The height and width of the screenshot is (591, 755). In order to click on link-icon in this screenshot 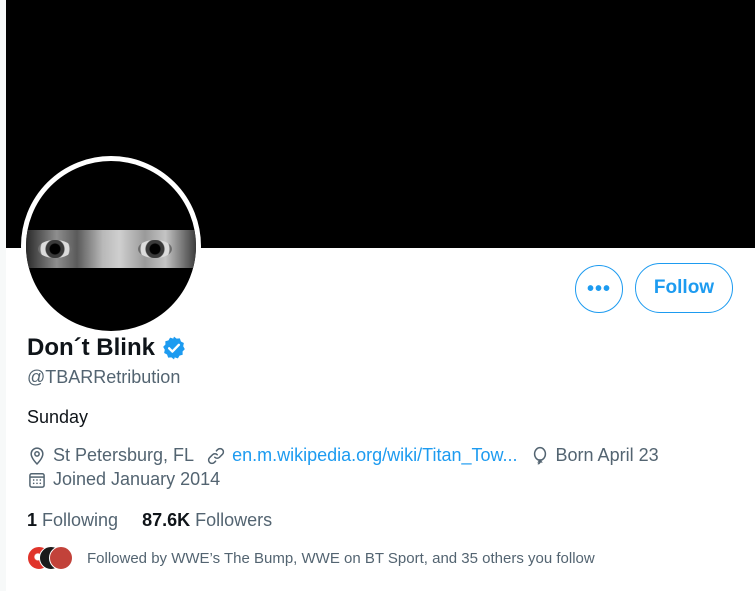, I will do `click(216, 455)`.